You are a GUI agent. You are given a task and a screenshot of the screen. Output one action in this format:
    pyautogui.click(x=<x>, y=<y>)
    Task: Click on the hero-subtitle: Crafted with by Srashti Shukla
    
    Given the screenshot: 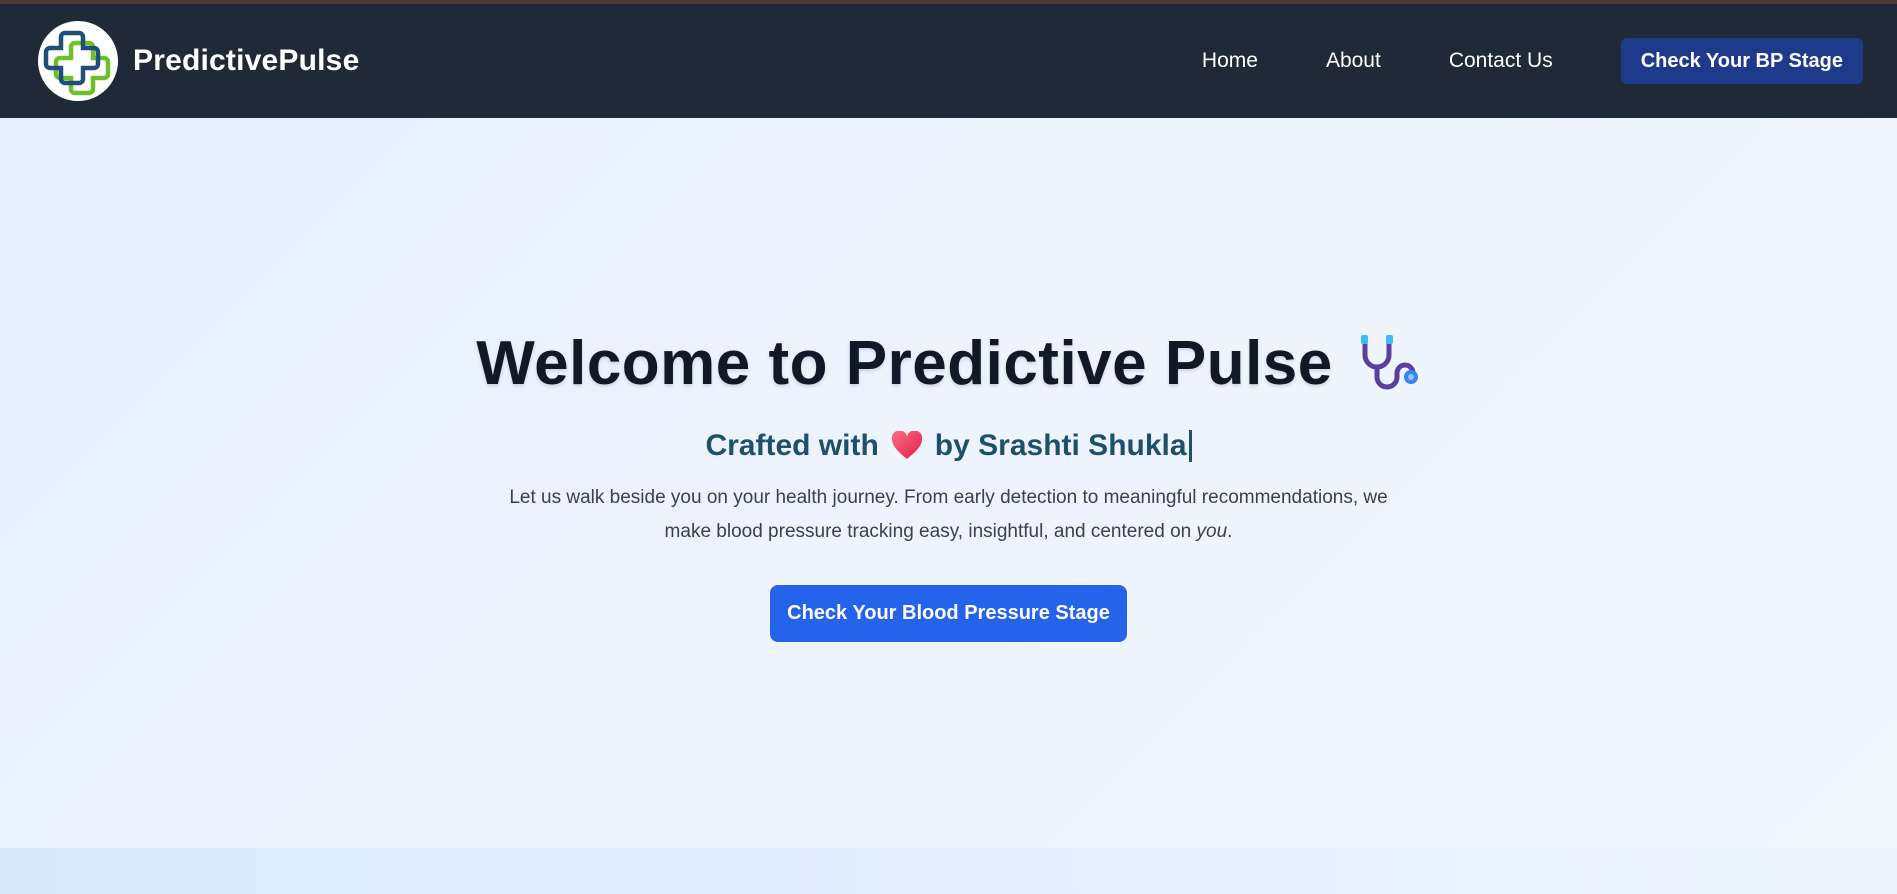 What is the action you would take?
    pyautogui.click(x=948, y=446)
    